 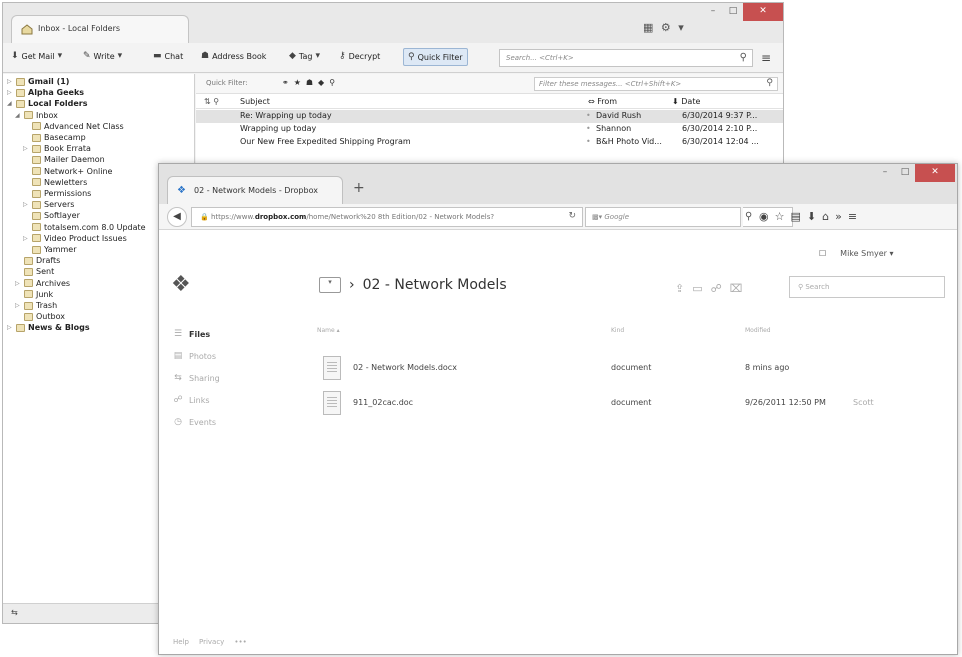 I want to click on decrypt-button: ⚷ Decrypt, so click(x=359, y=56).